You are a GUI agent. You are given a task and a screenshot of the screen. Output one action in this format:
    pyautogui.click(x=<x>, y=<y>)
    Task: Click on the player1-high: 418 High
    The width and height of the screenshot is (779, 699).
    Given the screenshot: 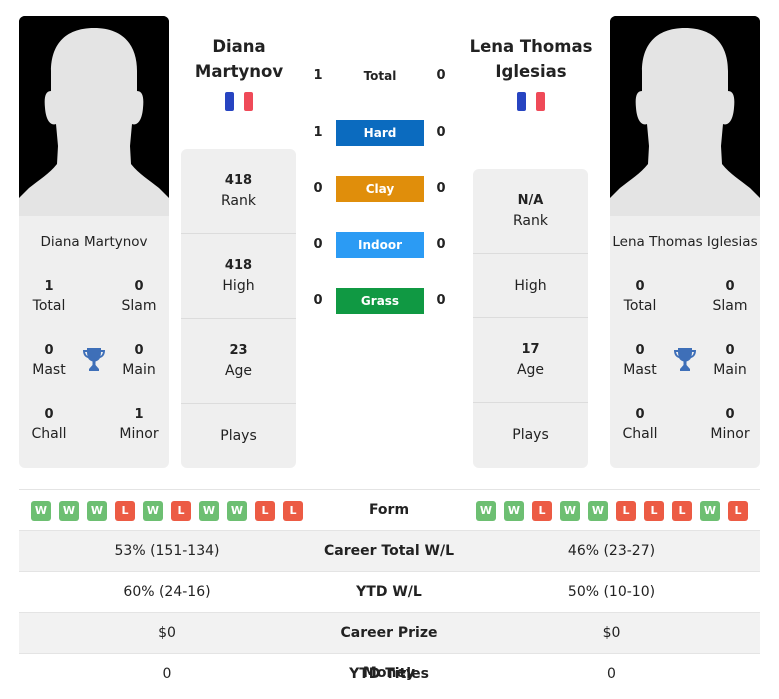 What is the action you would take?
    pyautogui.click(x=238, y=276)
    